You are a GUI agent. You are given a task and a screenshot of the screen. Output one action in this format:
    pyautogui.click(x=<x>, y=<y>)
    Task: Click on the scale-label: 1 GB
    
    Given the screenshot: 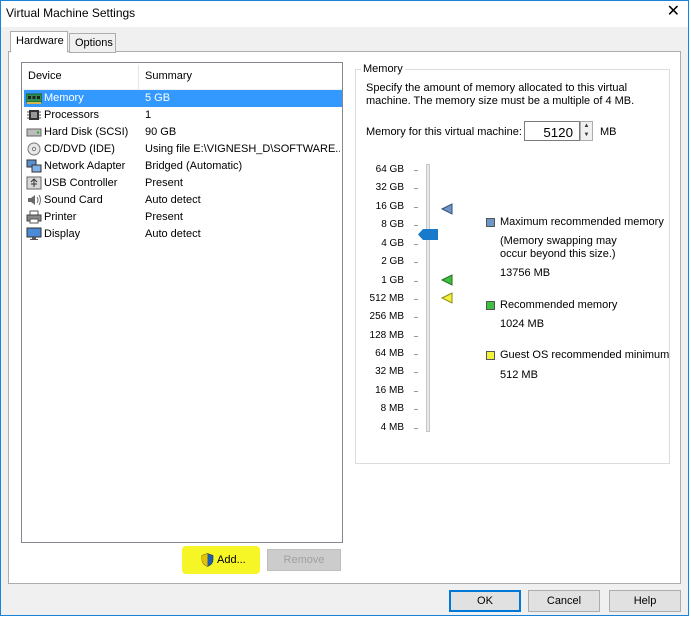 What is the action you would take?
    pyautogui.click(x=392, y=280)
    